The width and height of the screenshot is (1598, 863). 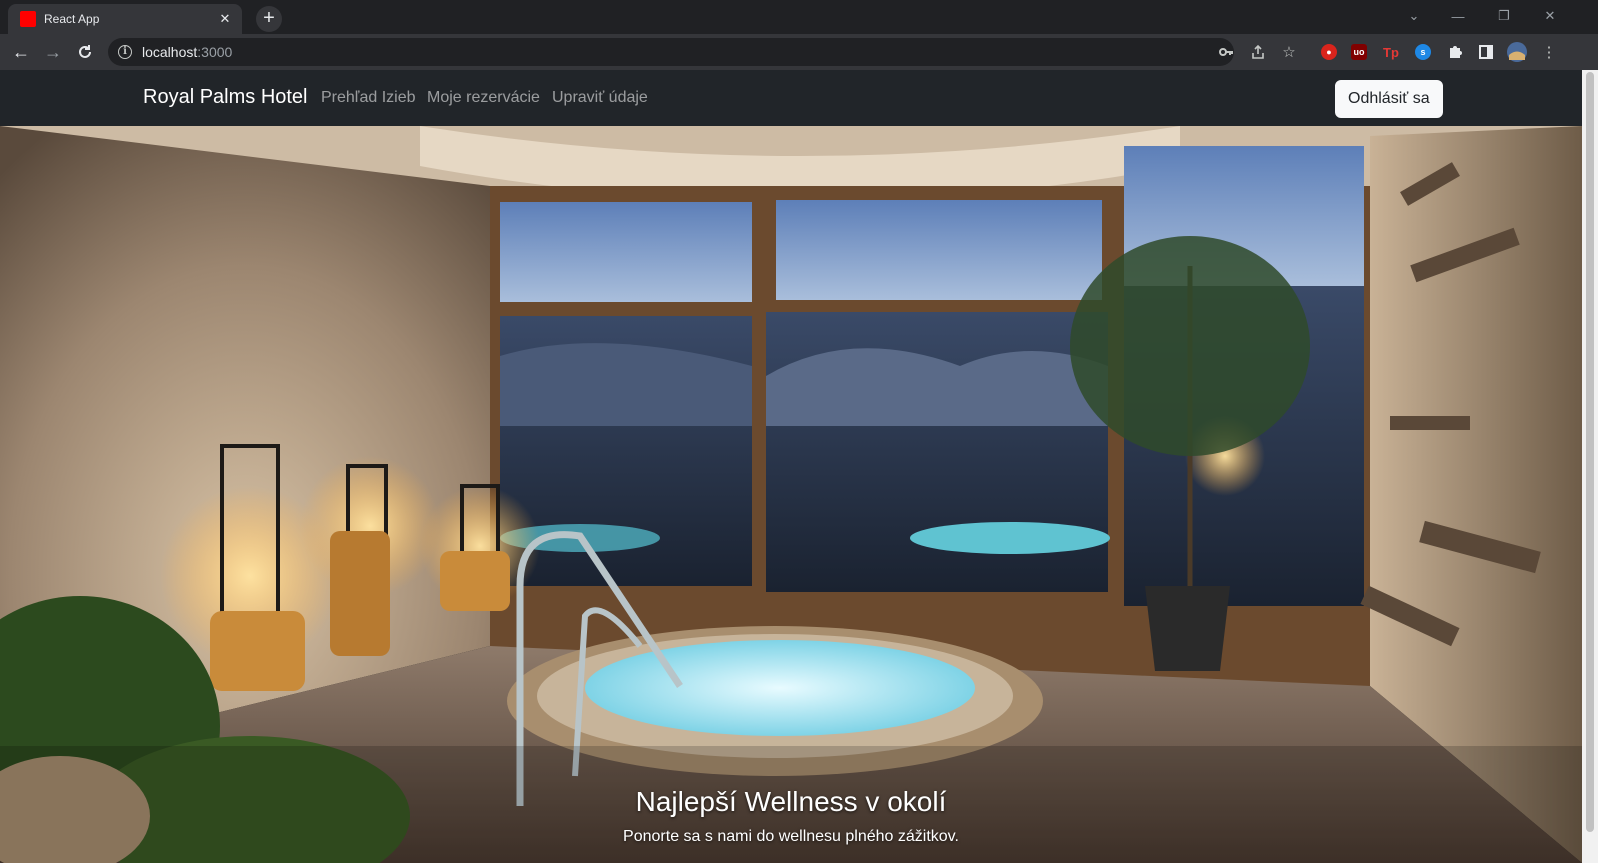 What do you see at coordinates (791, 801) in the screenshot?
I see `hero-caption-title: Najlepší Wellness v okolí` at bounding box center [791, 801].